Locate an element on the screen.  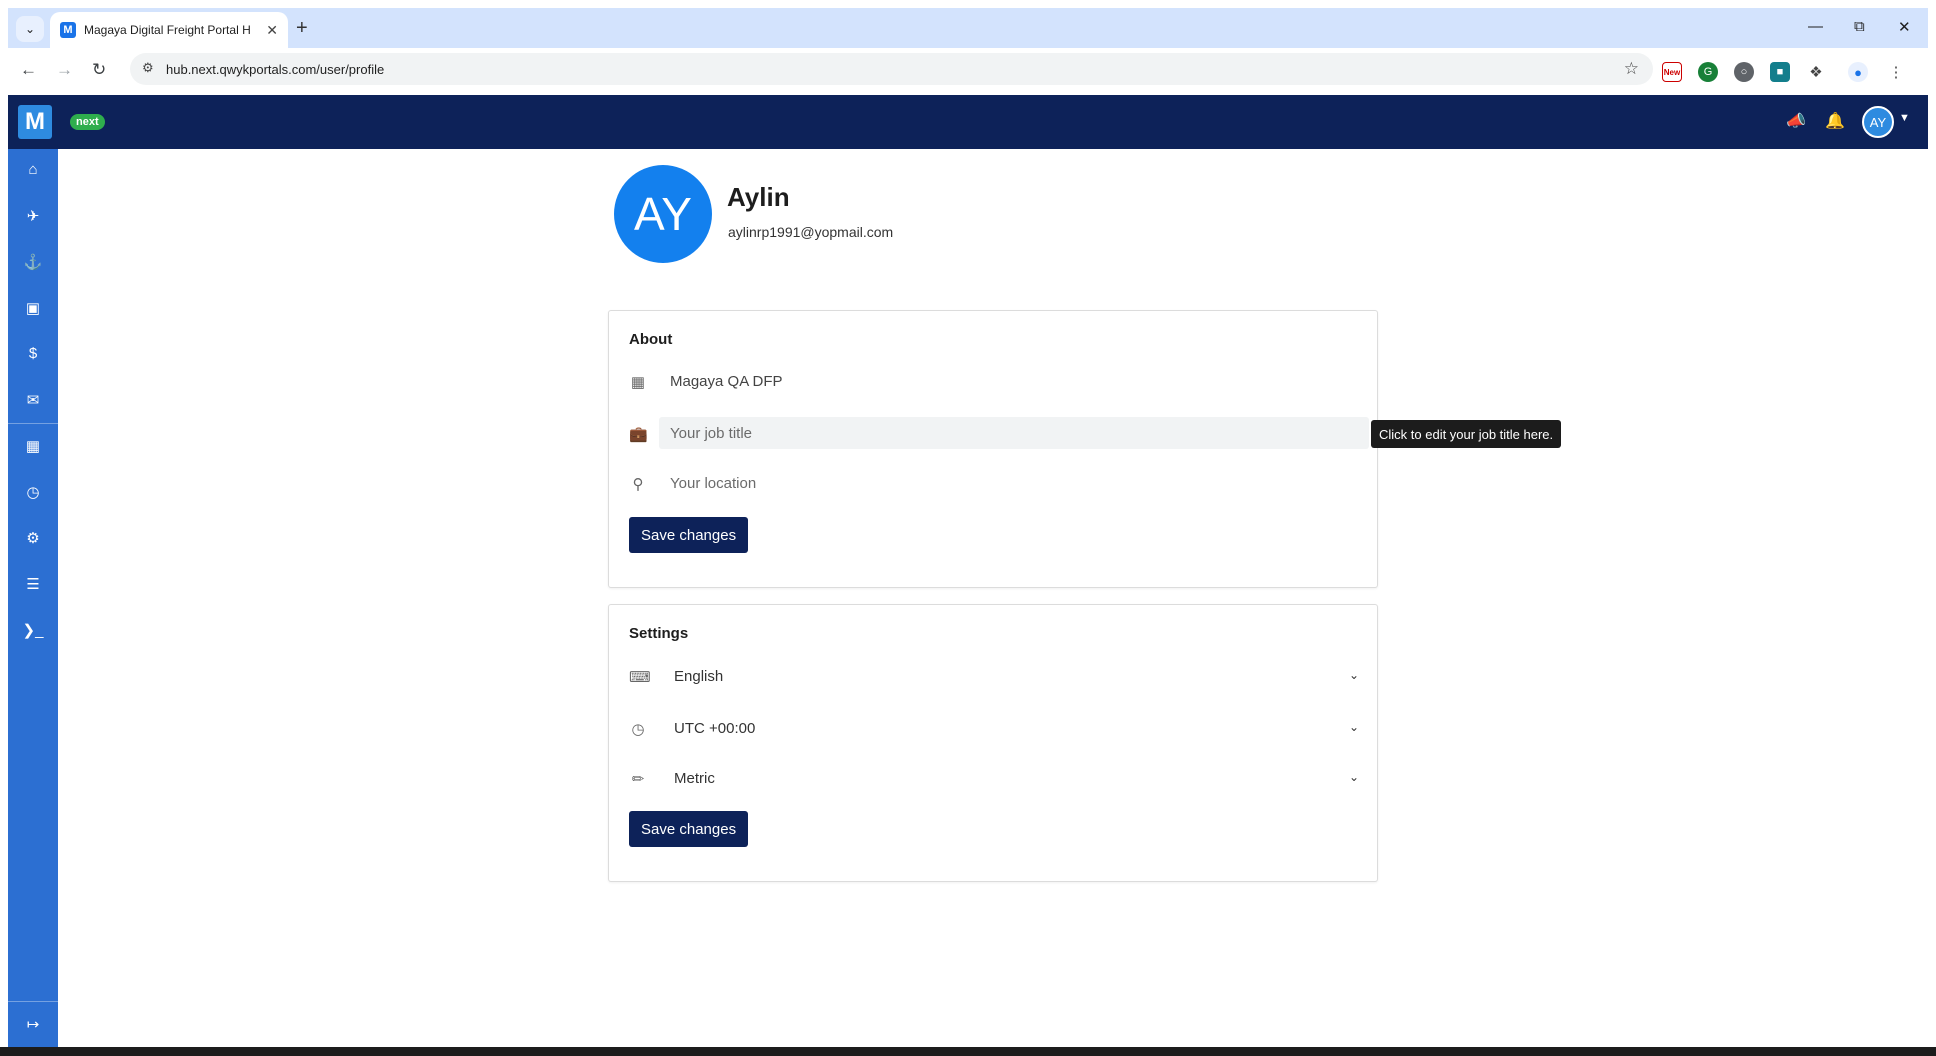
tab-close-icon: ✕ is located at coordinates (272, 30).